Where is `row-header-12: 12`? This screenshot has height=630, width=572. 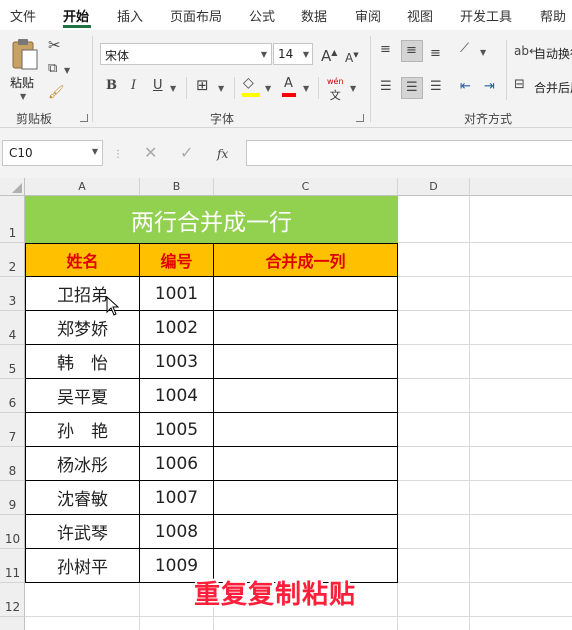
row-header-12: 12 is located at coordinates (12, 600).